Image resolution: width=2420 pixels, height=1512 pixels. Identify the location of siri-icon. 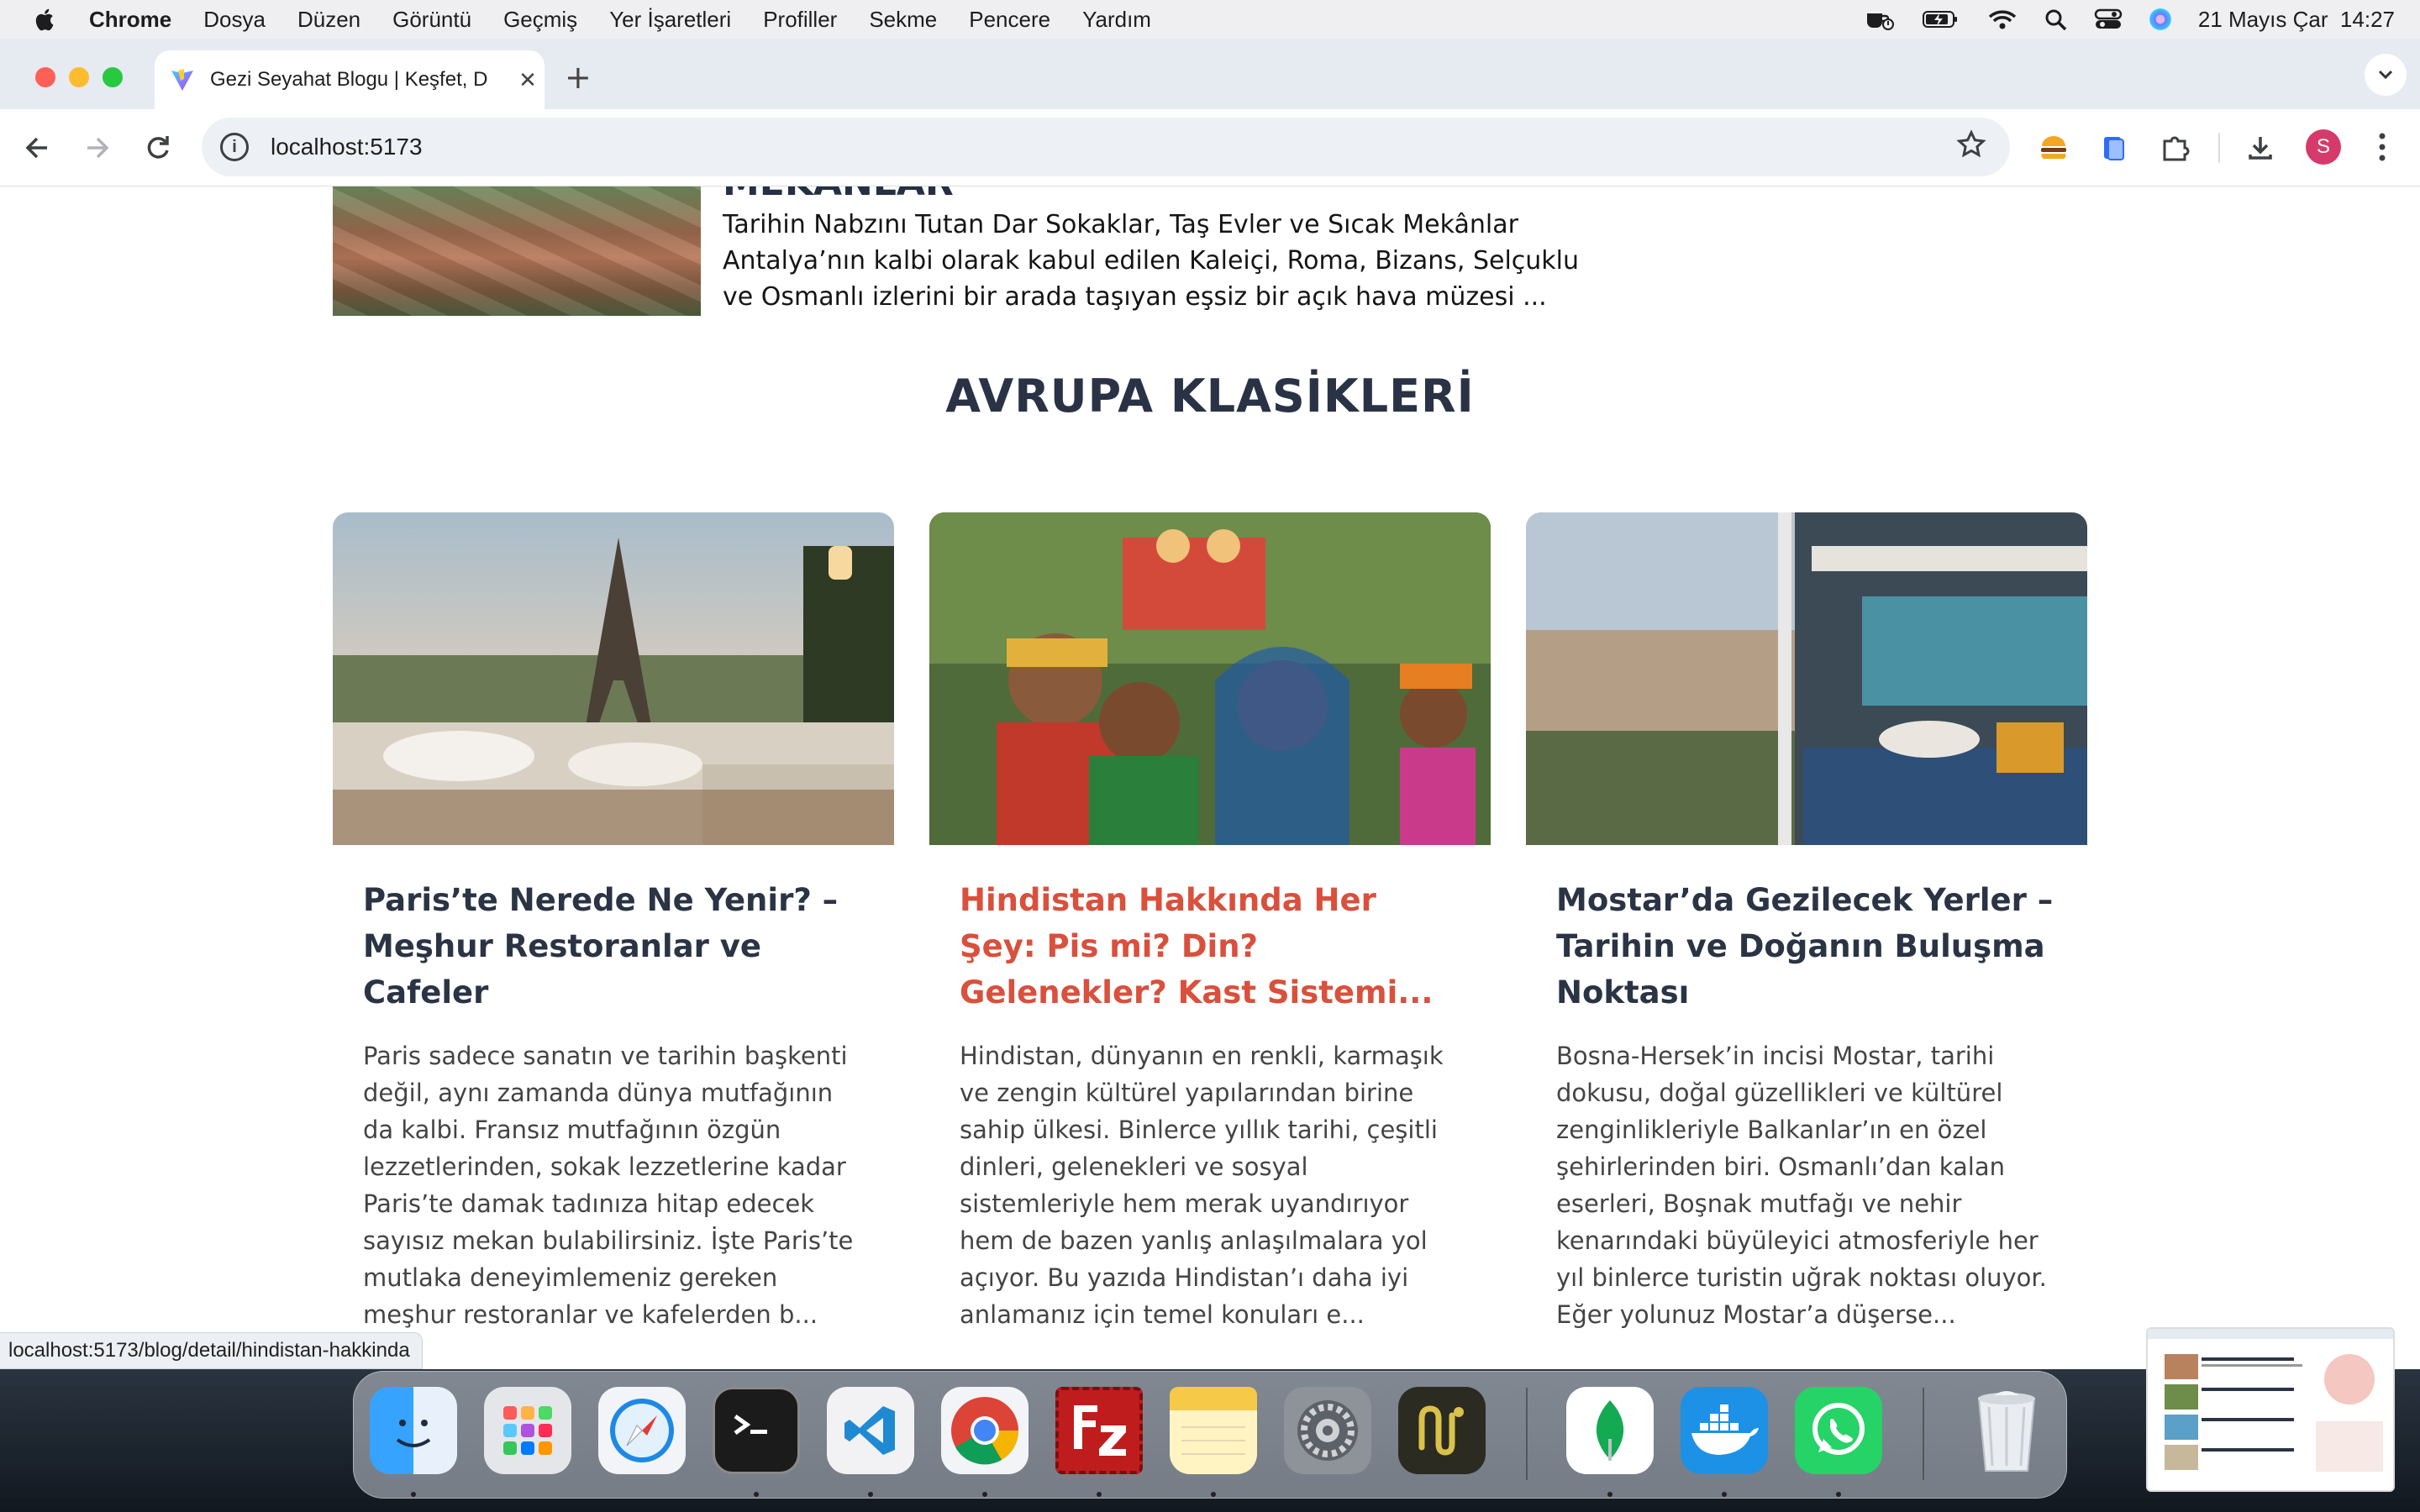
(2160, 19).